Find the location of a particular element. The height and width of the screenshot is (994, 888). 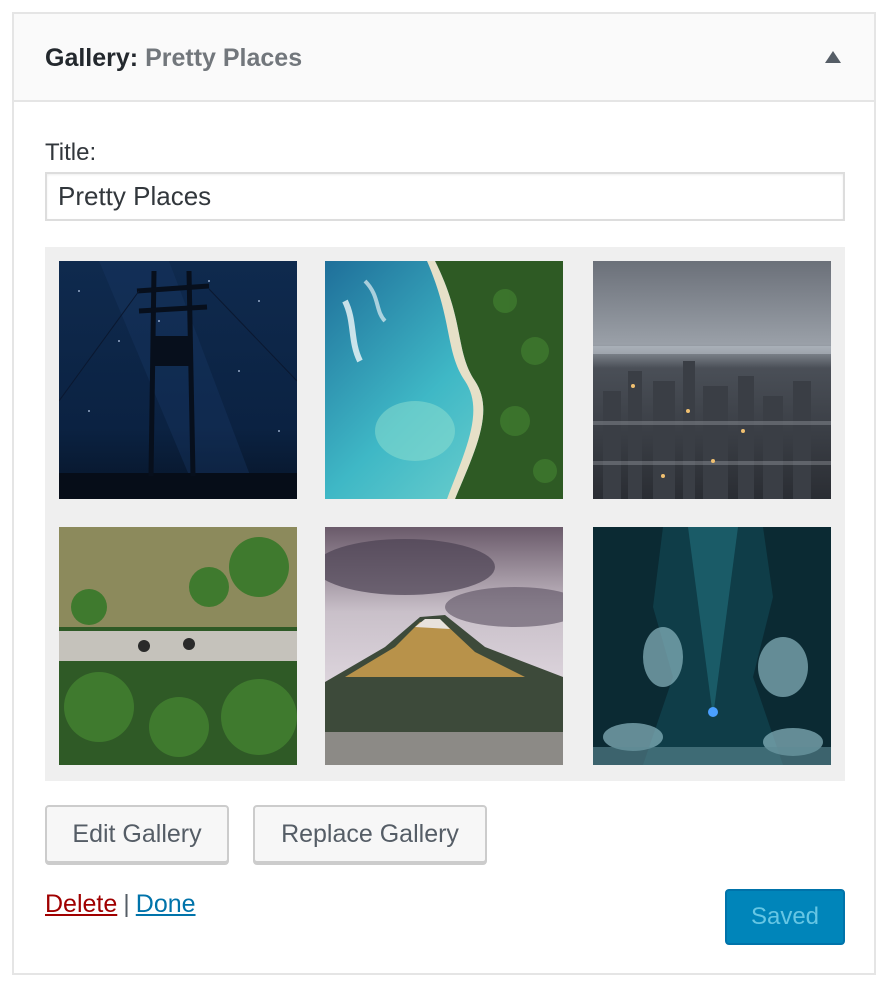

city-skyline-image is located at coordinates (712, 380).